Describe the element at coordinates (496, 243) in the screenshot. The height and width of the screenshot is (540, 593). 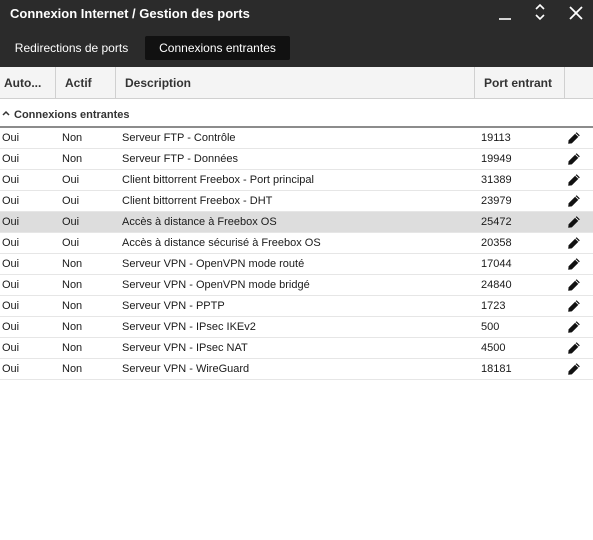
I see `cell-port: 20358` at that location.